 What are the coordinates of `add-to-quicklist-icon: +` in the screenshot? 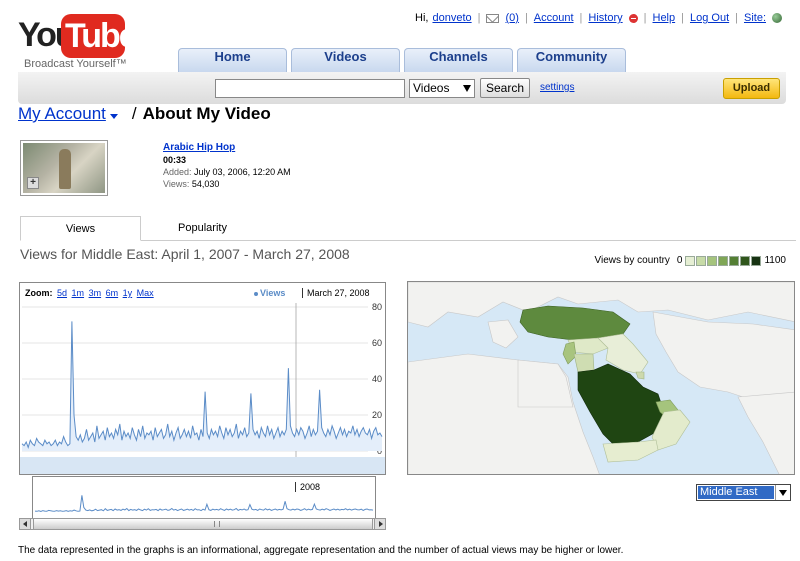 It's located at (33, 183).